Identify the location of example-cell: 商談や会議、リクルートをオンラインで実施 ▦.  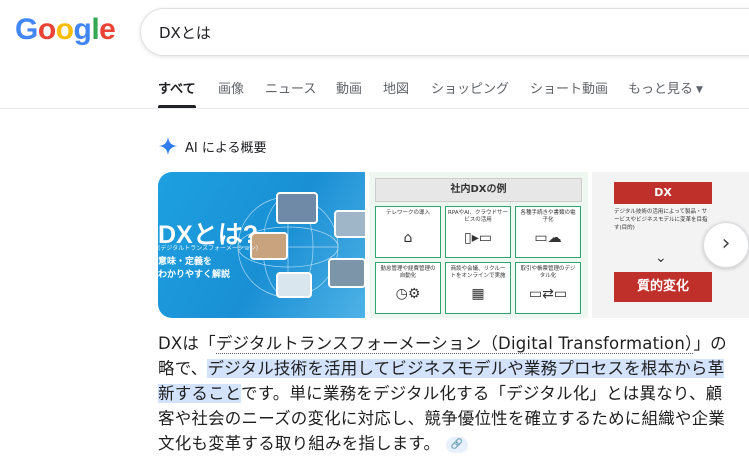
(478, 288).